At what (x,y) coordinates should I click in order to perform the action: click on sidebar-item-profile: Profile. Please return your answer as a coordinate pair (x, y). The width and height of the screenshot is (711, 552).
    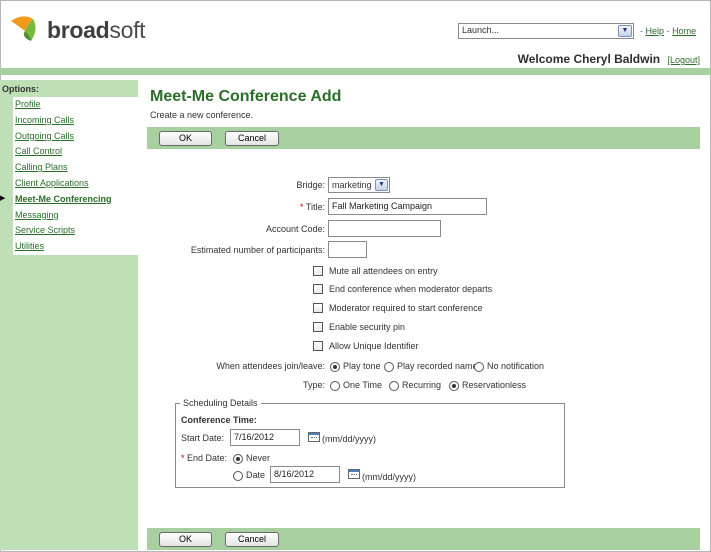
    Looking at the image, I should click on (75, 105).